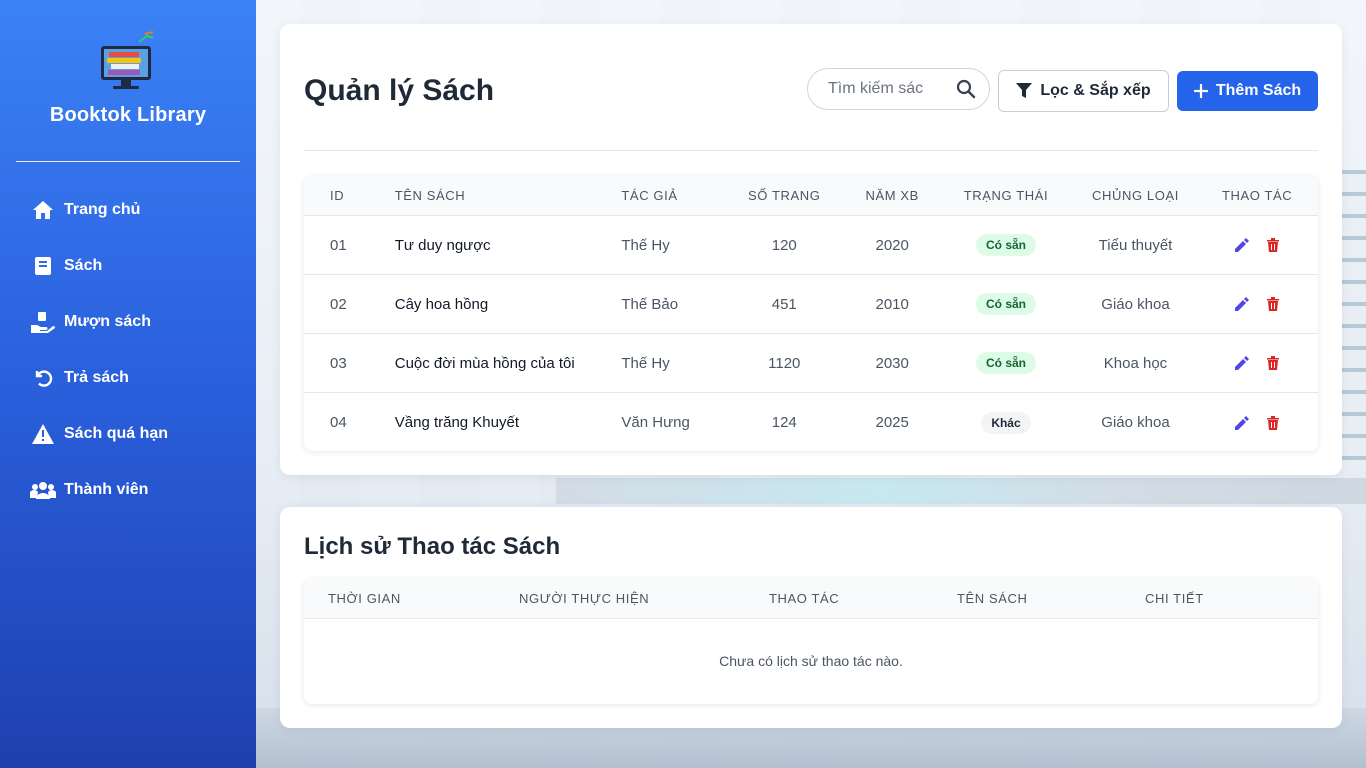 Image resolution: width=1366 pixels, height=768 pixels. What do you see at coordinates (1354, 320) in the screenshot?
I see `bookshelf-decoration` at bounding box center [1354, 320].